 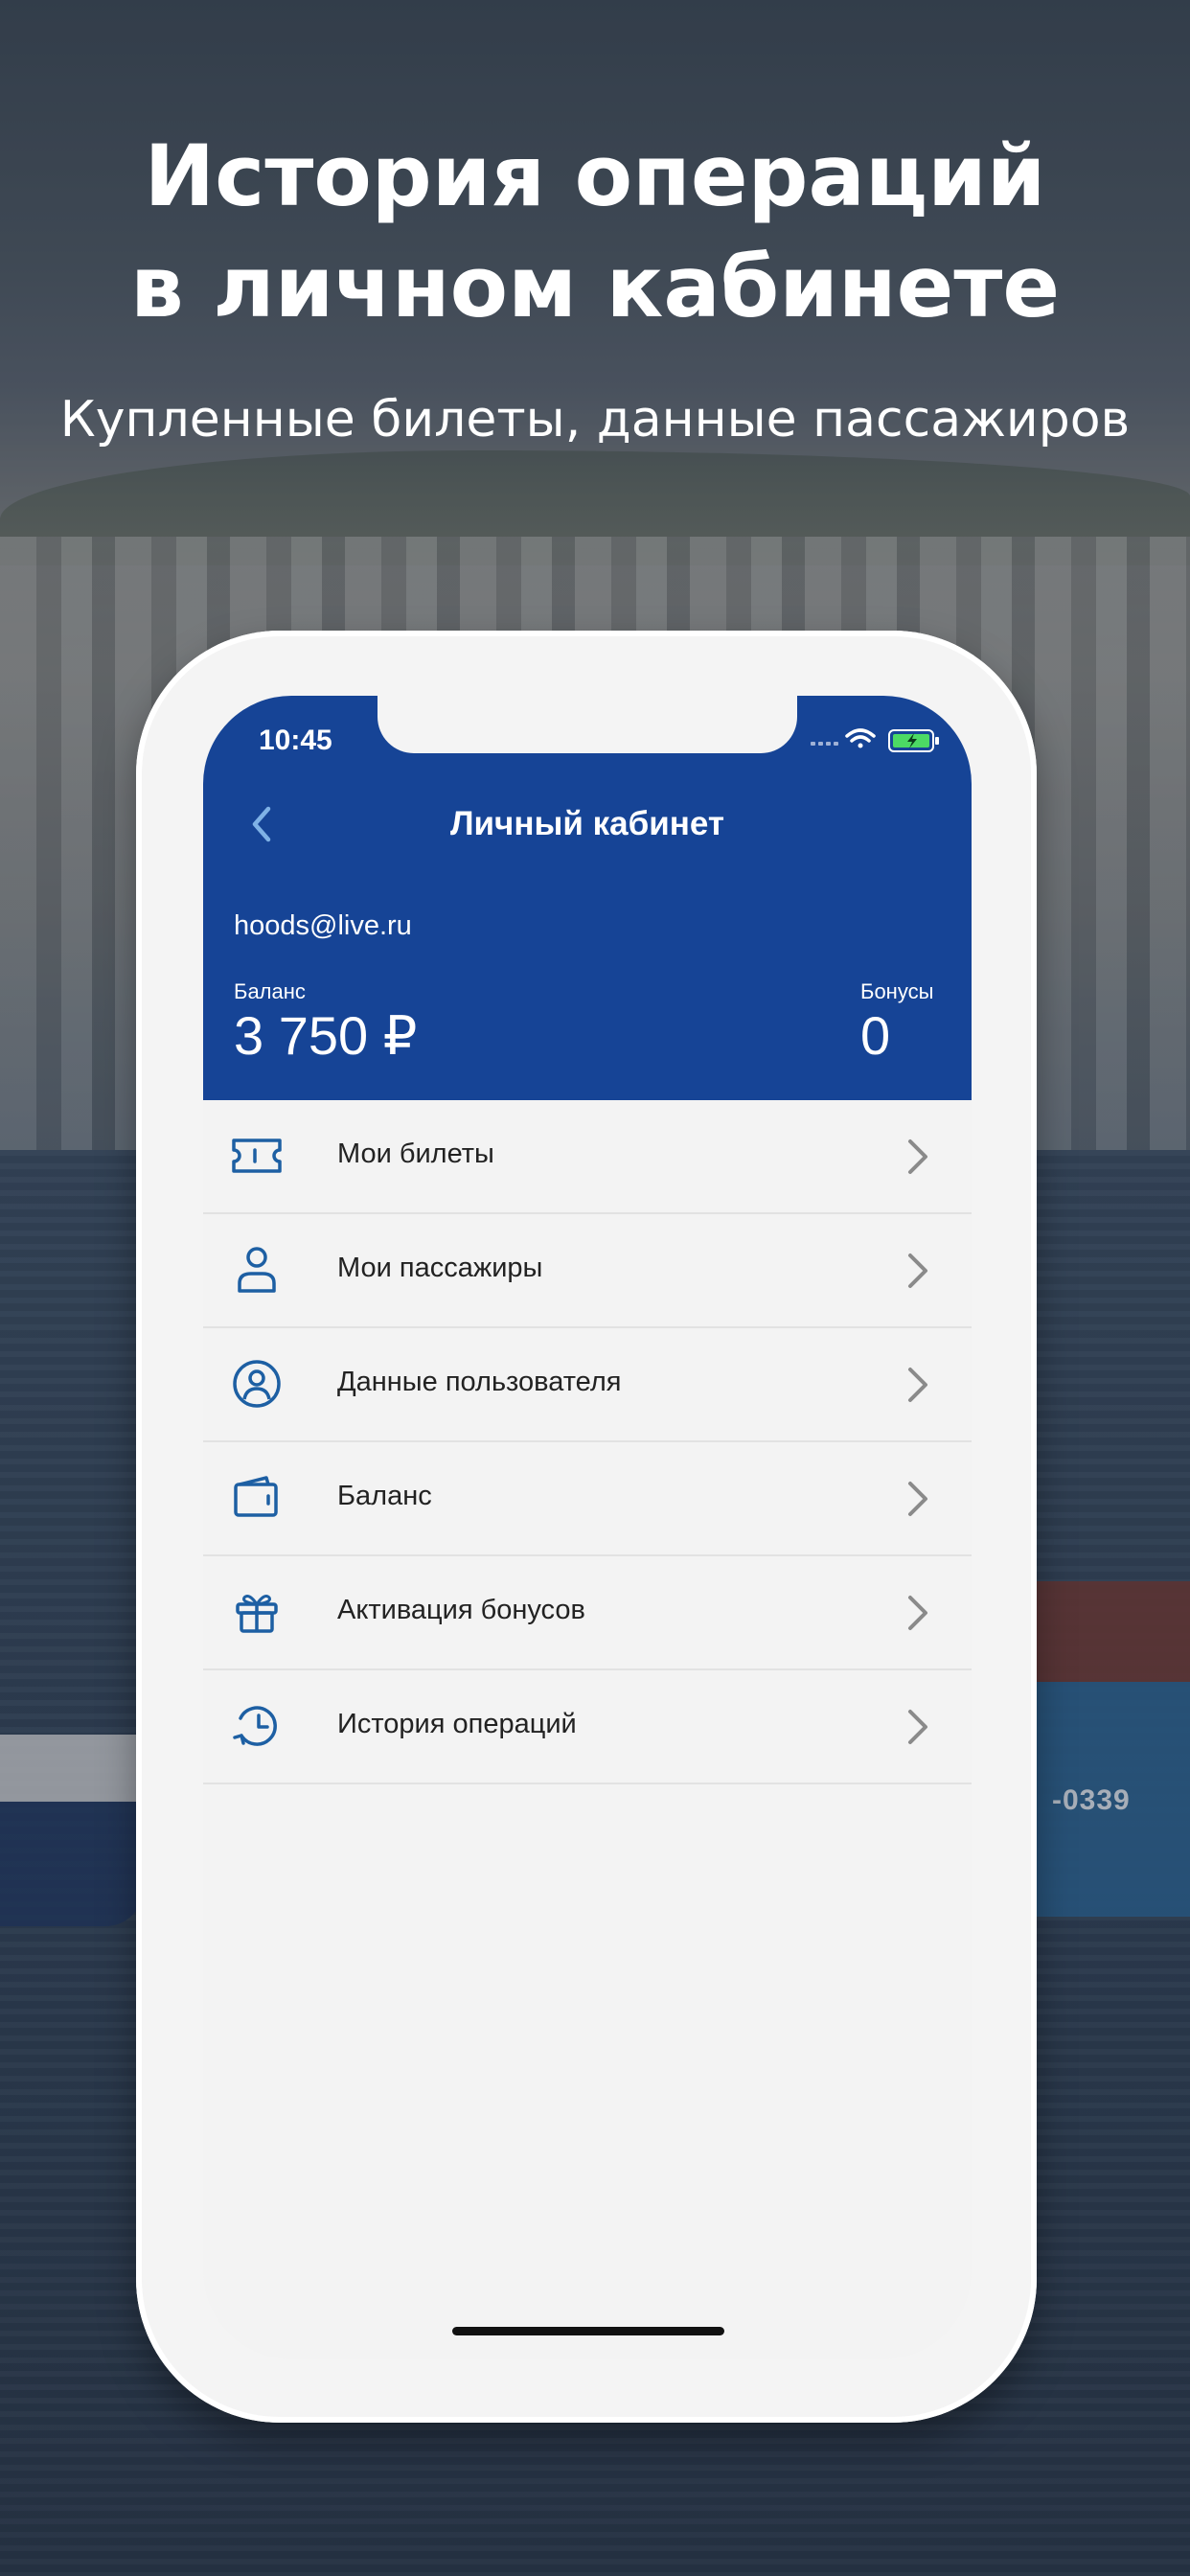 I want to click on promo-headline-line1: История операций, so click(x=595, y=175).